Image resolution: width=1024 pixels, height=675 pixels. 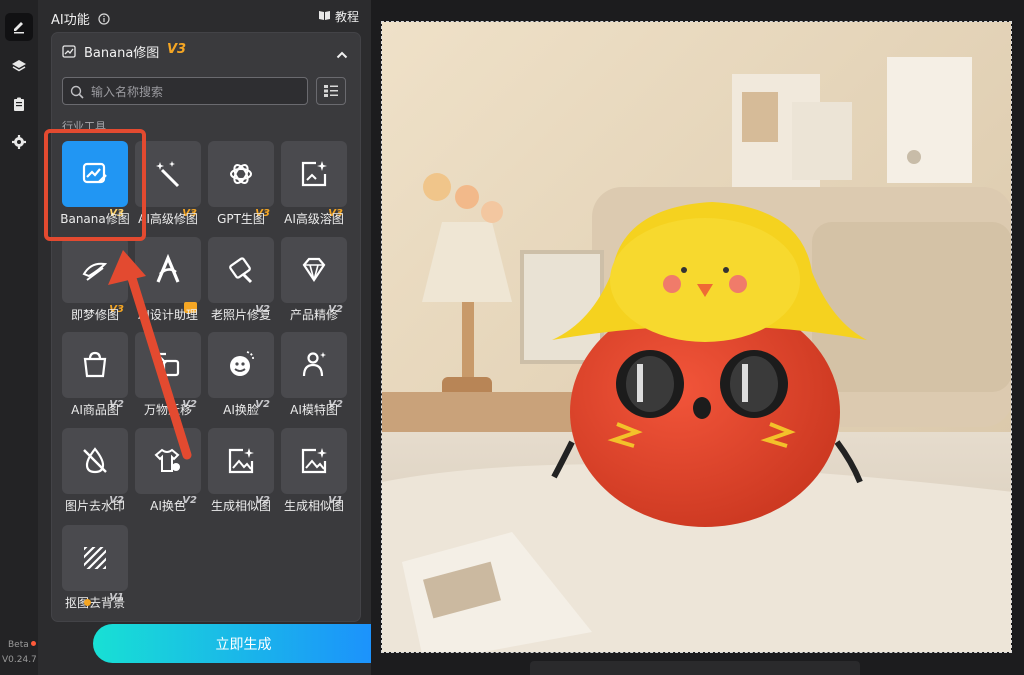 What do you see at coordinates (94, 506) in the screenshot?
I see `tool-label: 图片去水印` at bounding box center [94, 506].